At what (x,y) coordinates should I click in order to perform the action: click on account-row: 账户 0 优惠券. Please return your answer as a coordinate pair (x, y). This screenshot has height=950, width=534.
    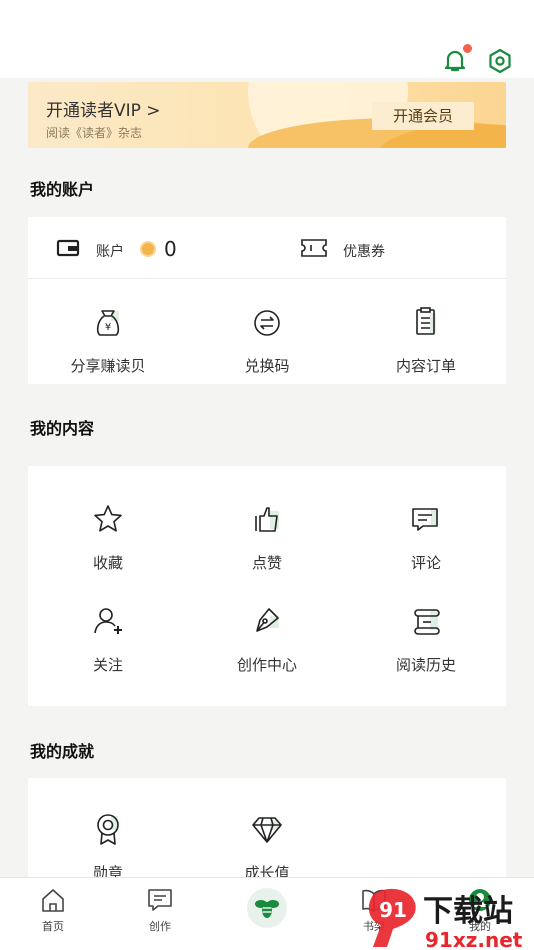
    Looking at the image, I should click on (267, 248).